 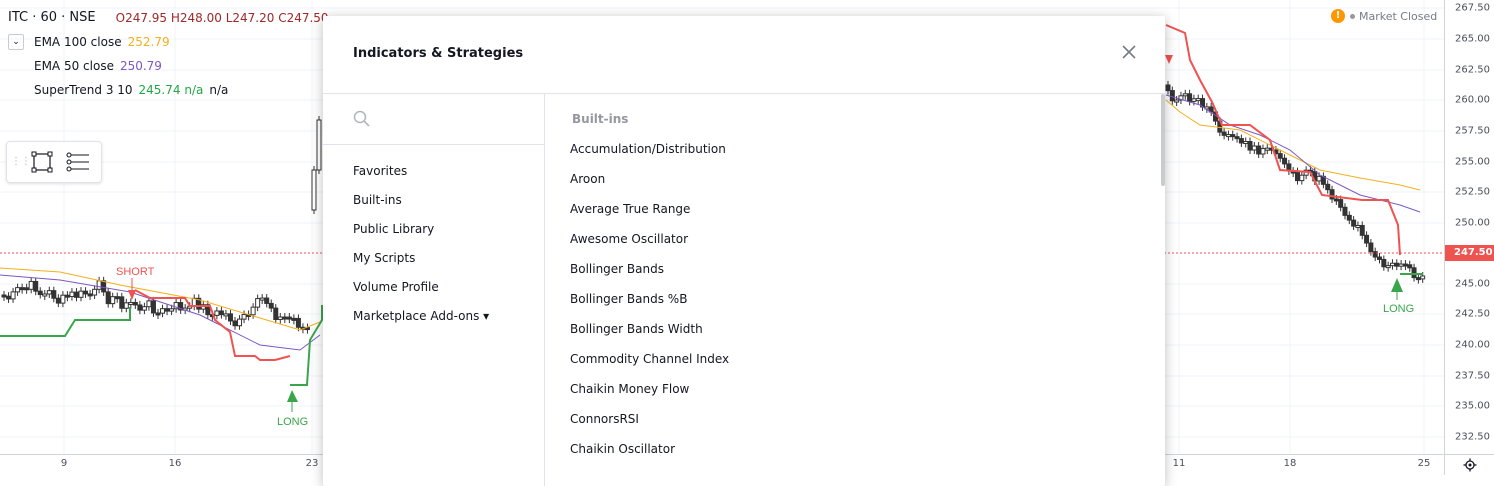 What do you see at coordinates (855, 269) in the screenshot?
I see `indicator-item: Bollinger Bands` at bounding box center [855, 269].